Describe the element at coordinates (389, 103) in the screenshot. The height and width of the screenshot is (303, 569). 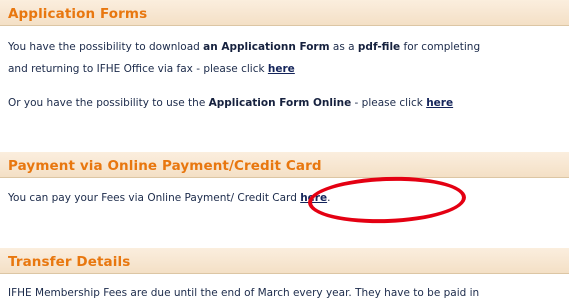
I see `text: - please click` at that location.